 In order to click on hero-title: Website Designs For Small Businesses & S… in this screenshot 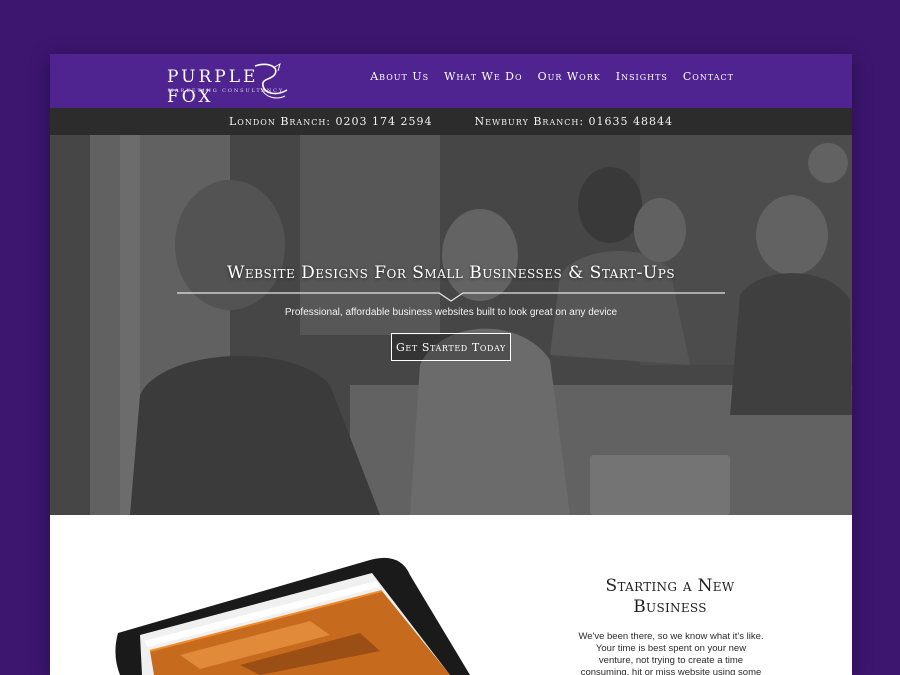, I will do `click(451, 273)`.